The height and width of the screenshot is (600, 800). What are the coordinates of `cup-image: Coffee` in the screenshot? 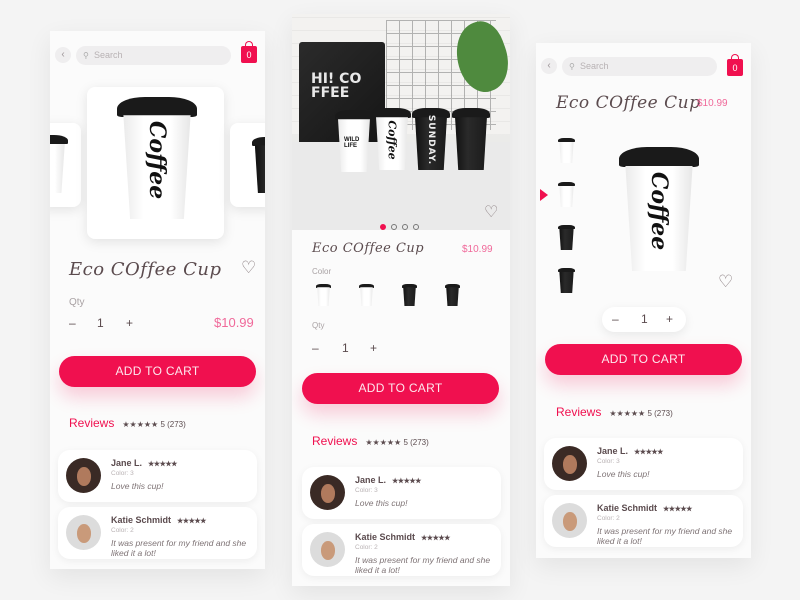 It's located at (157, 158).